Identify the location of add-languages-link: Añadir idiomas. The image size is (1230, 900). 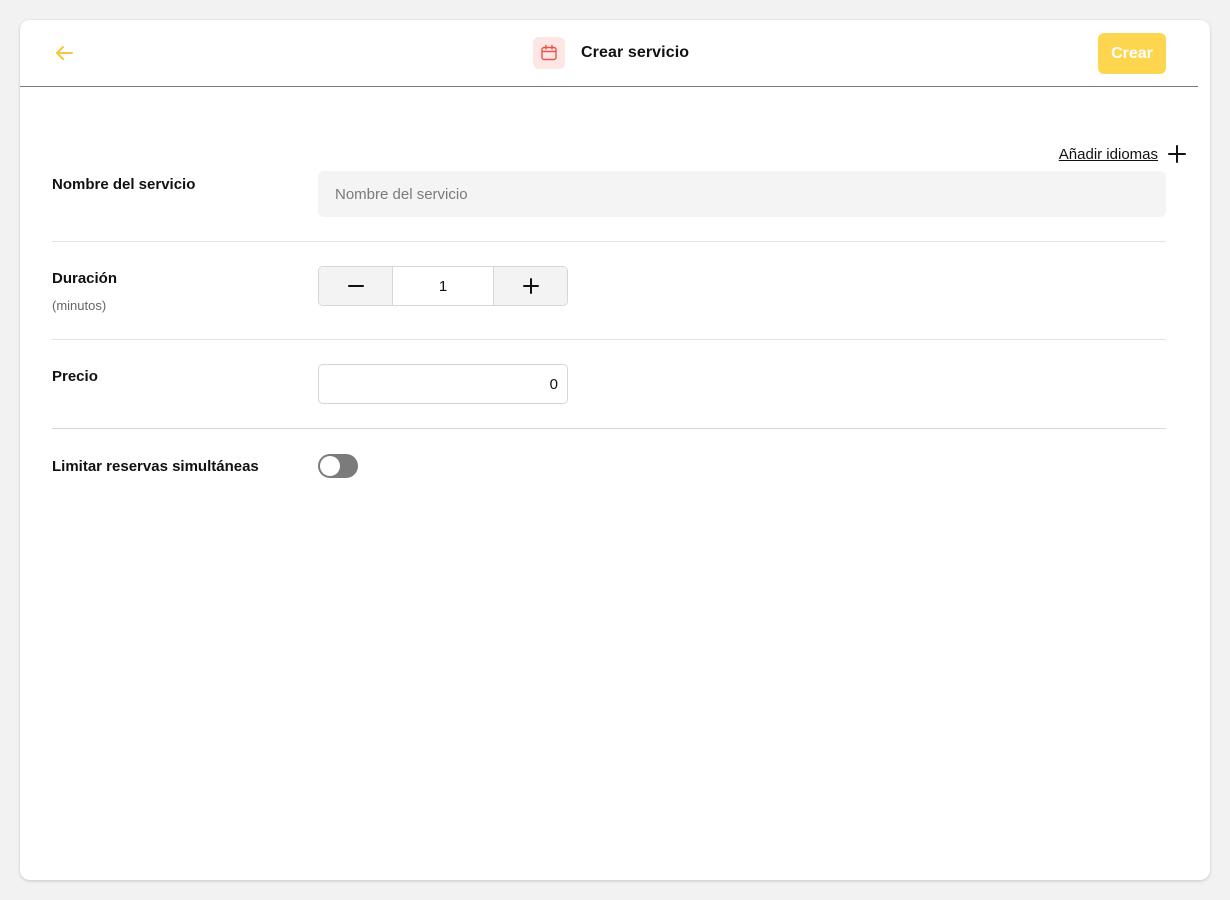
(1122, 154).